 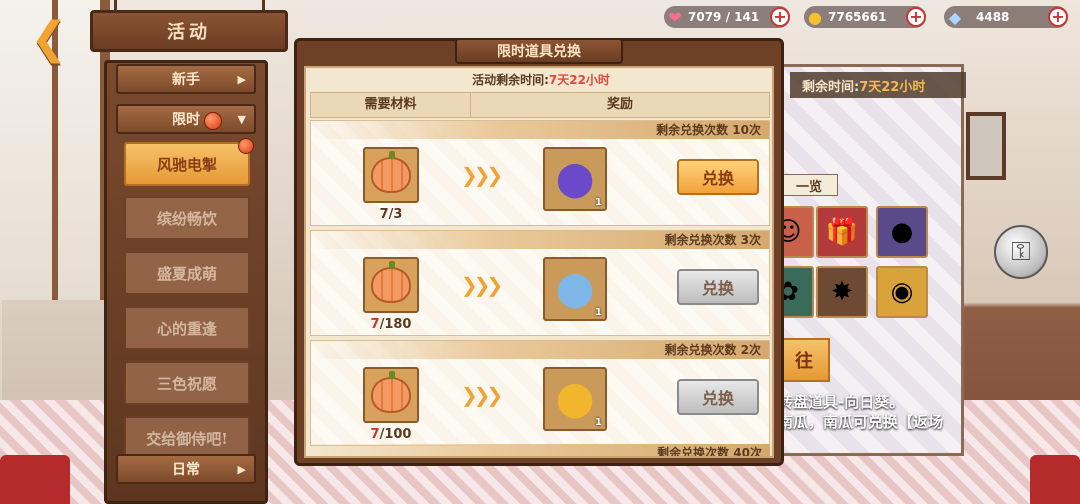 I want to click on column-header: 需要材料 奖励, so click(x=540, y=105).